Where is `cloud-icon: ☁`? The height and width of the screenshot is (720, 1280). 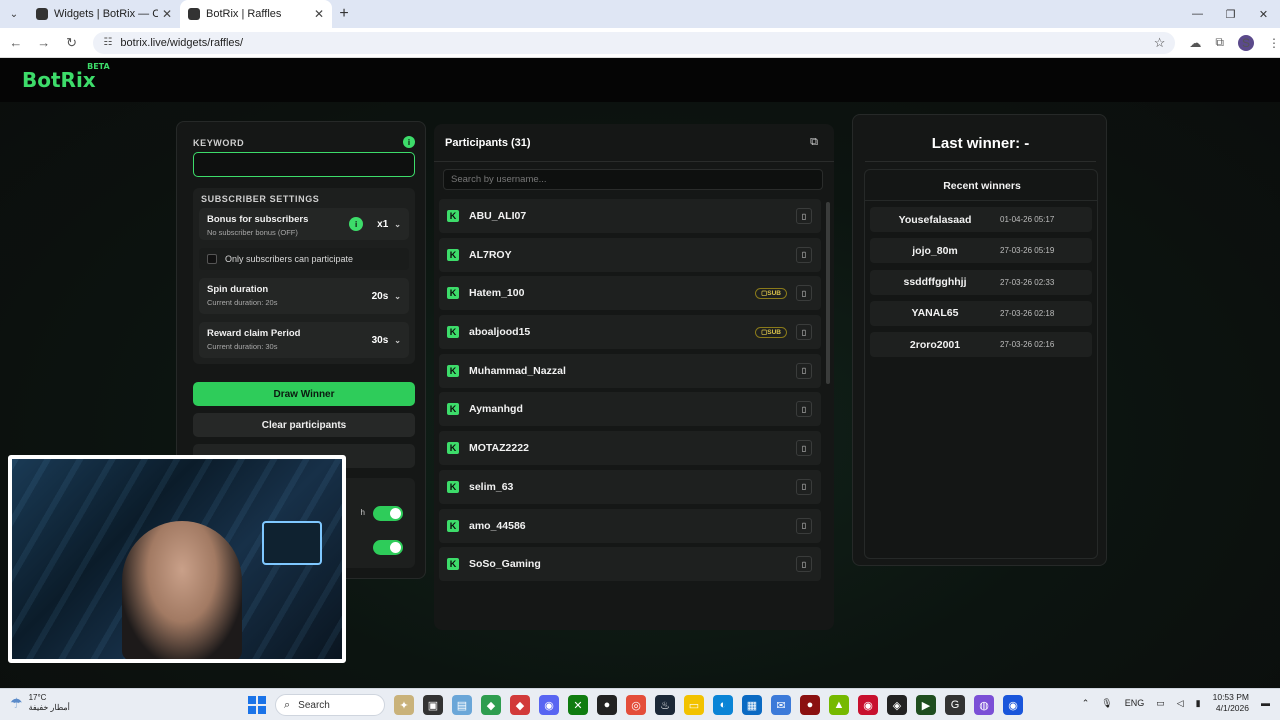 cloud-icon: ☁ is located at coordinates (1195, 43).